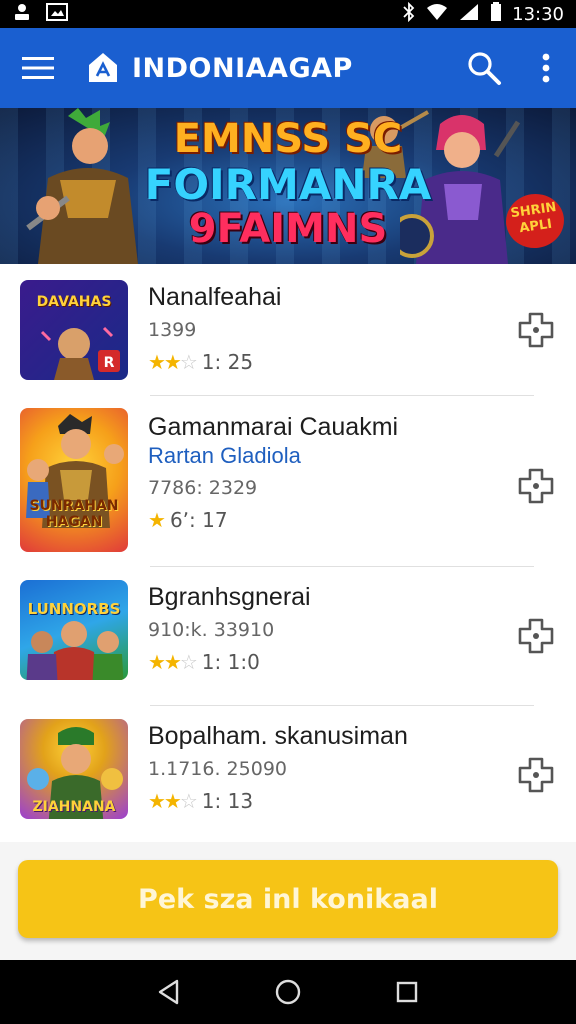 The width and height of the screenshot is (576, 1024). I want to click on bottom-action-area: Pek sza inl konikaal, so click(288, 901).